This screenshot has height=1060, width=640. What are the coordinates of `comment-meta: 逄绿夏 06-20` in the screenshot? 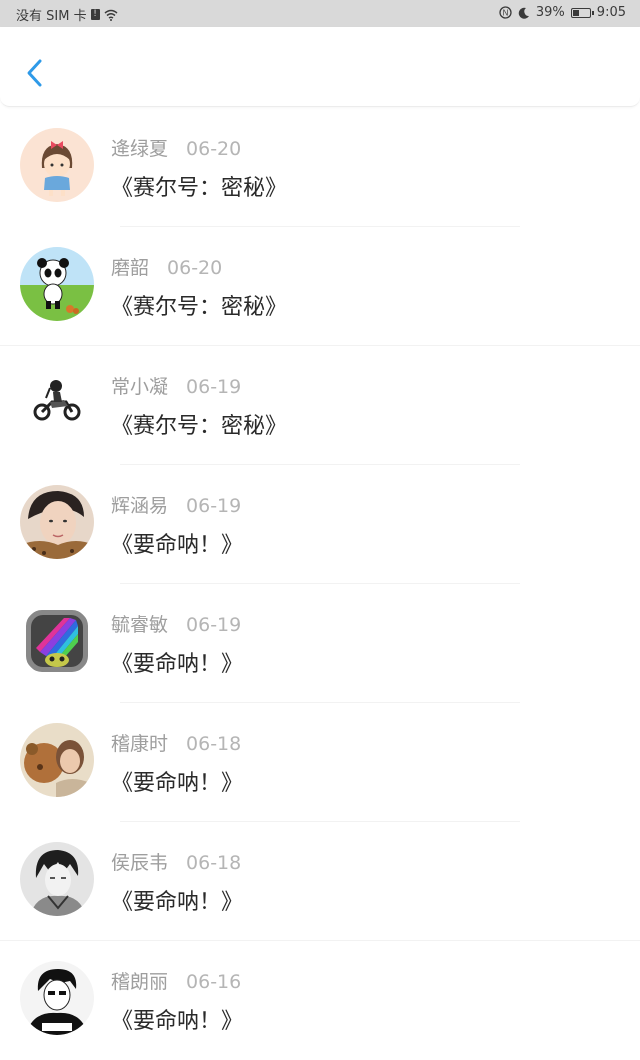 It's located at (176, 147).